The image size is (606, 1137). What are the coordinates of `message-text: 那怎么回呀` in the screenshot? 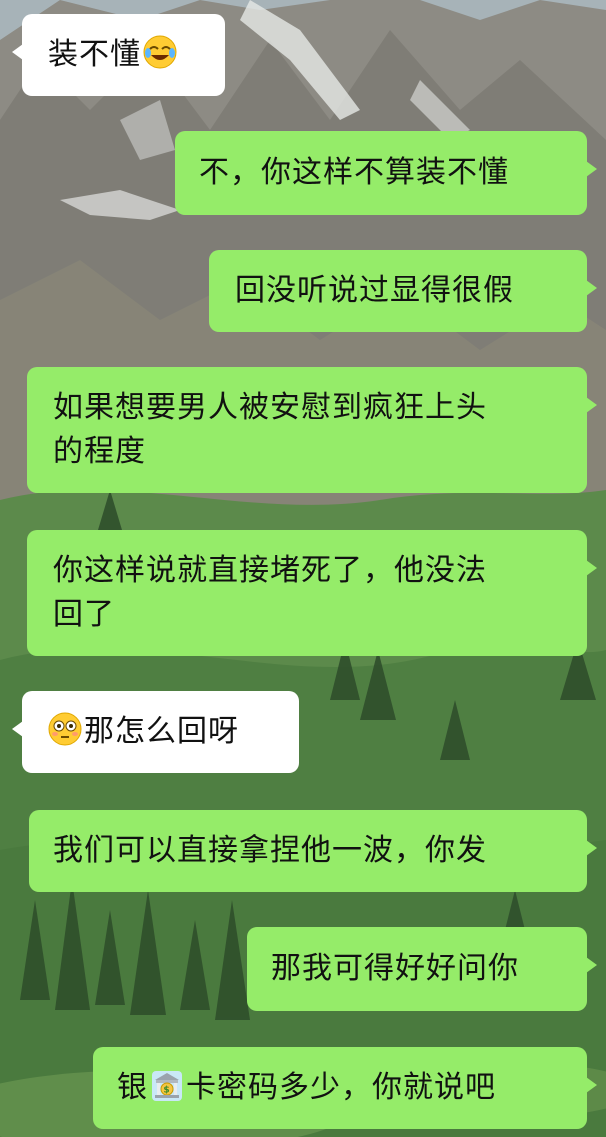 It's located at (161, 731).